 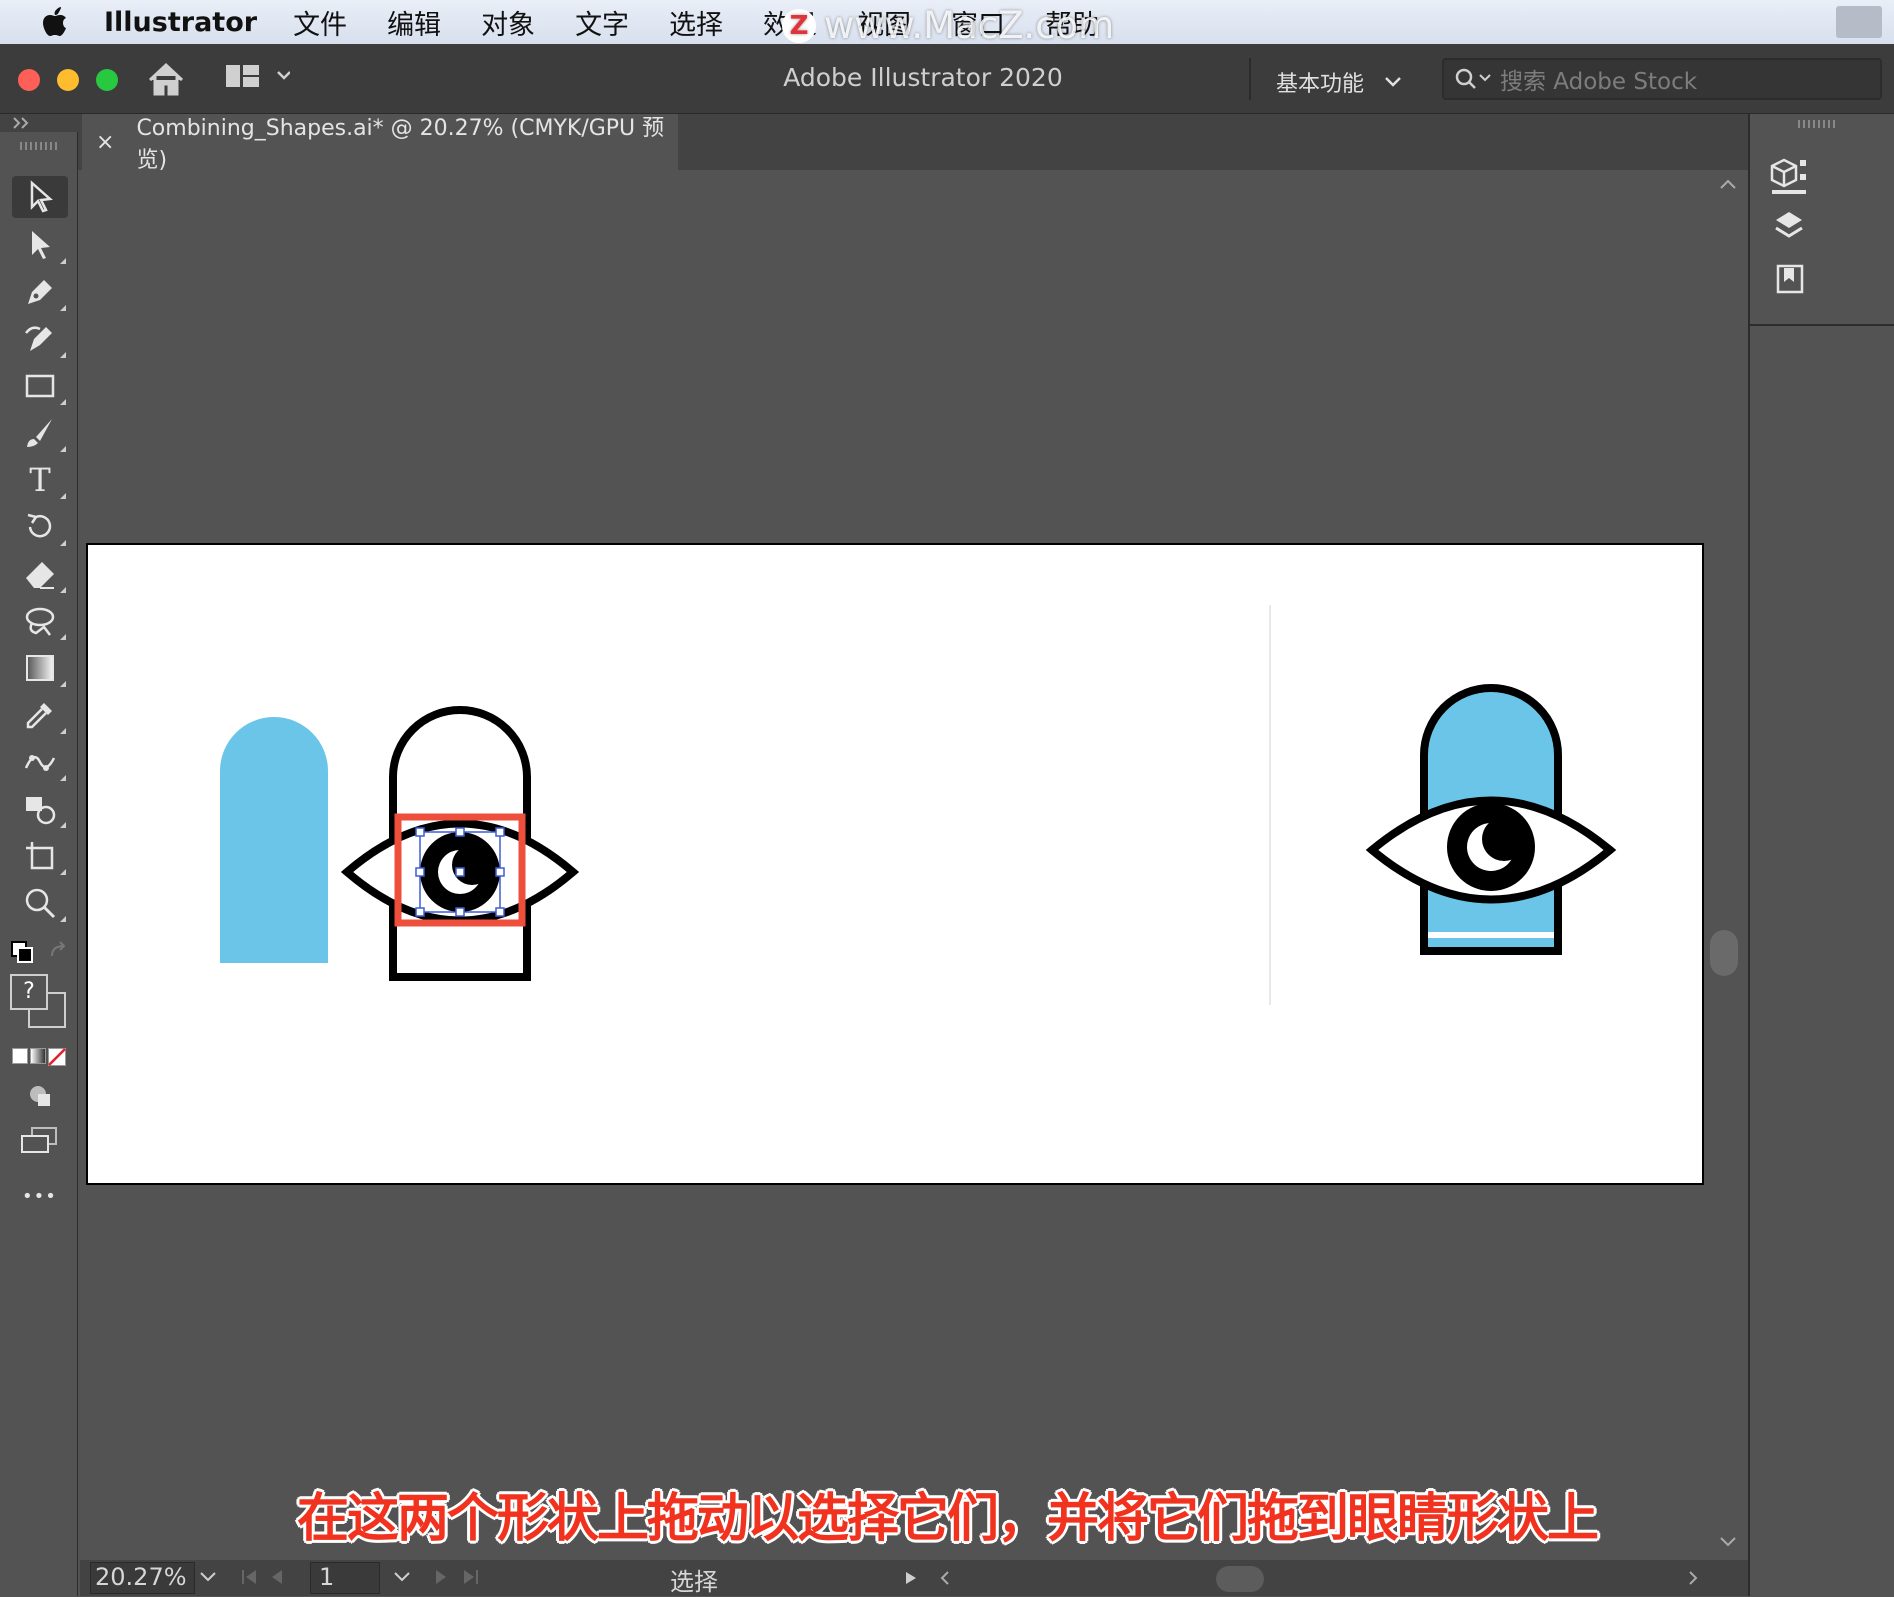 What do you see at coordinates (29, 992) in the screenshot?
I see `fill-swatch: ?` at bounding box center [29, 992].